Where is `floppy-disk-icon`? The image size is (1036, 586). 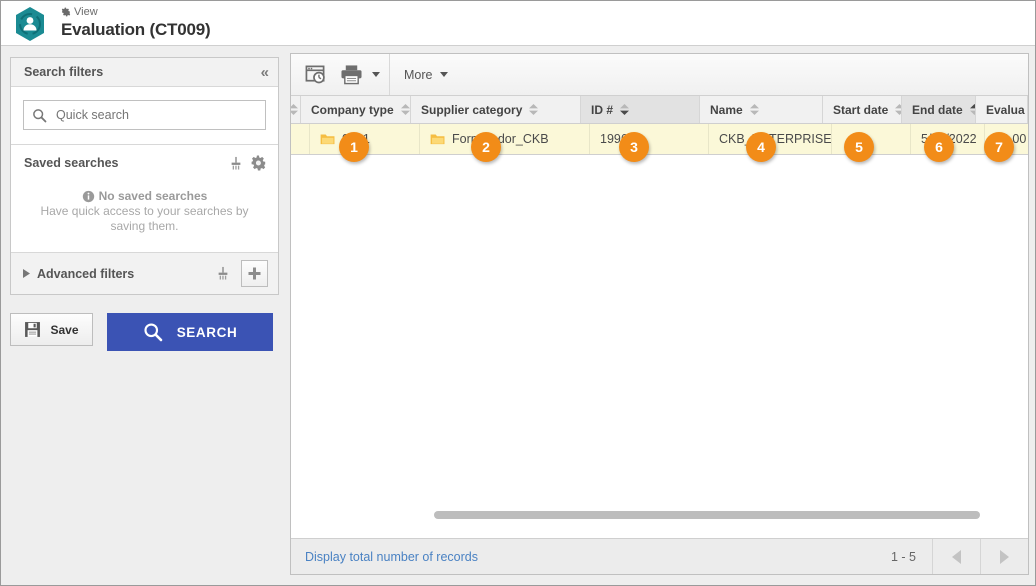
floppy-disk-icon is located at coordinates (33, 329).